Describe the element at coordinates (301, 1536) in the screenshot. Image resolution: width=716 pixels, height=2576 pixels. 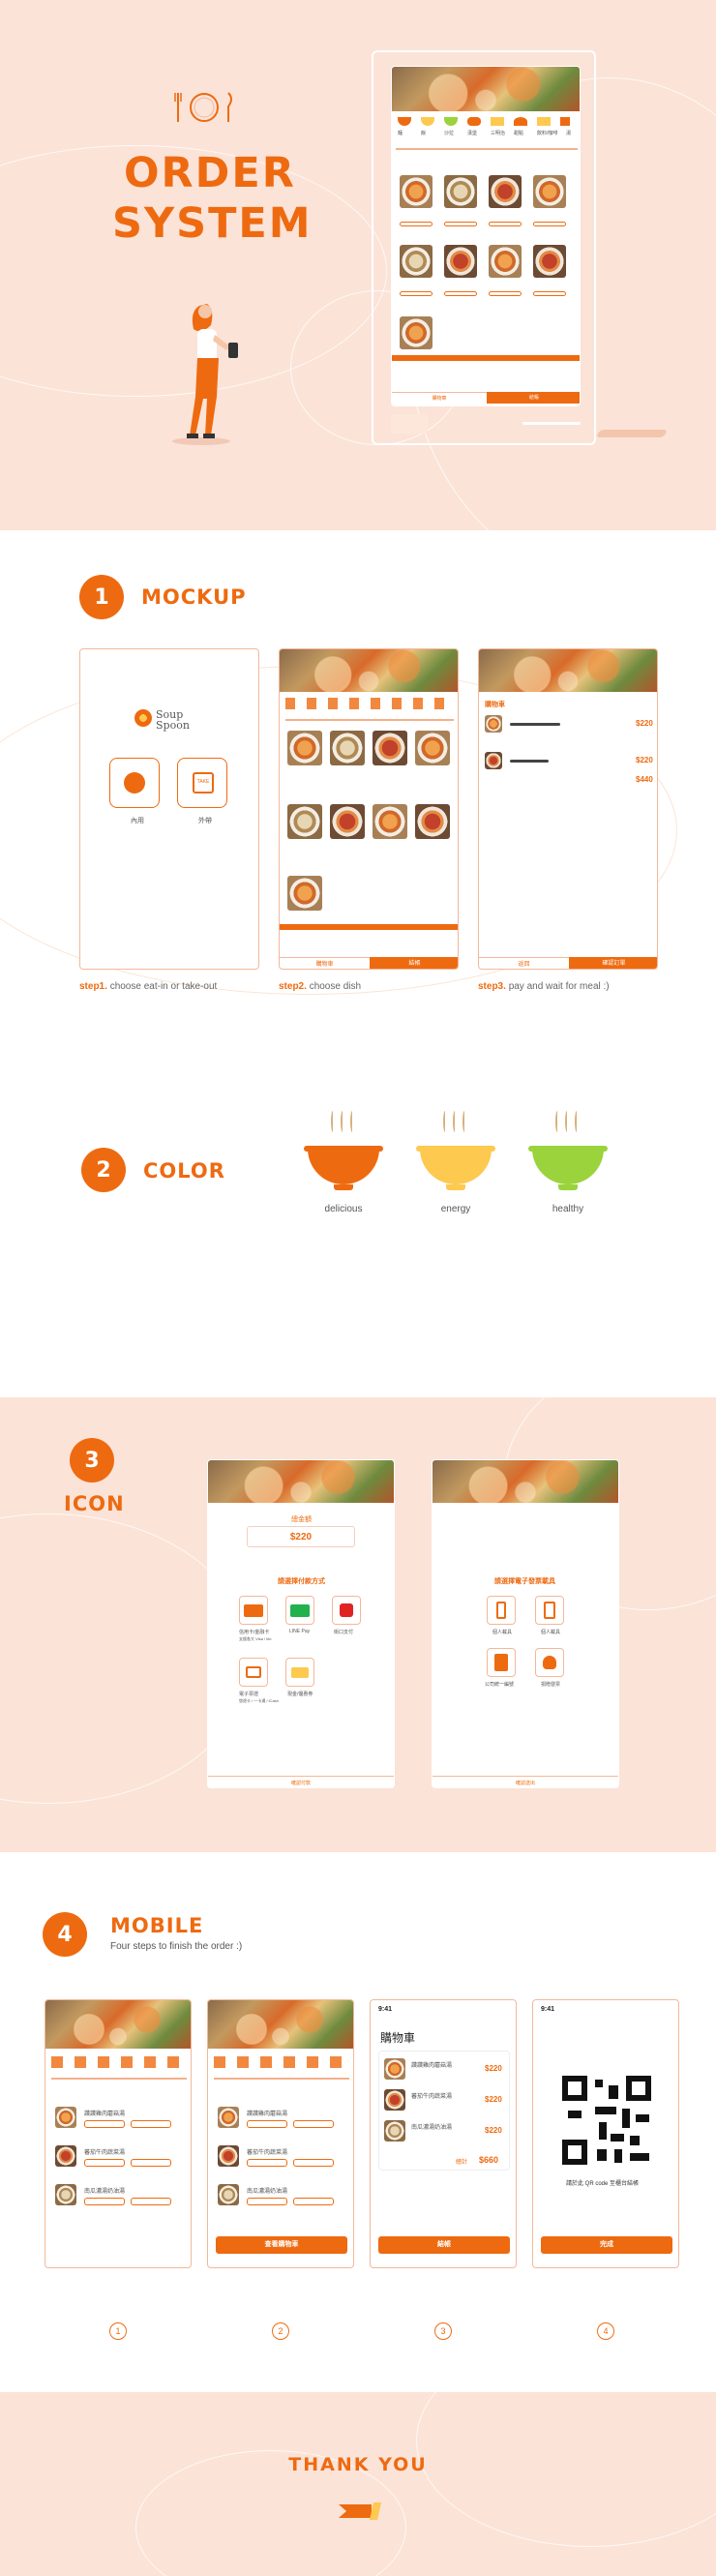
I see `total-amount-box: $220` at that location.